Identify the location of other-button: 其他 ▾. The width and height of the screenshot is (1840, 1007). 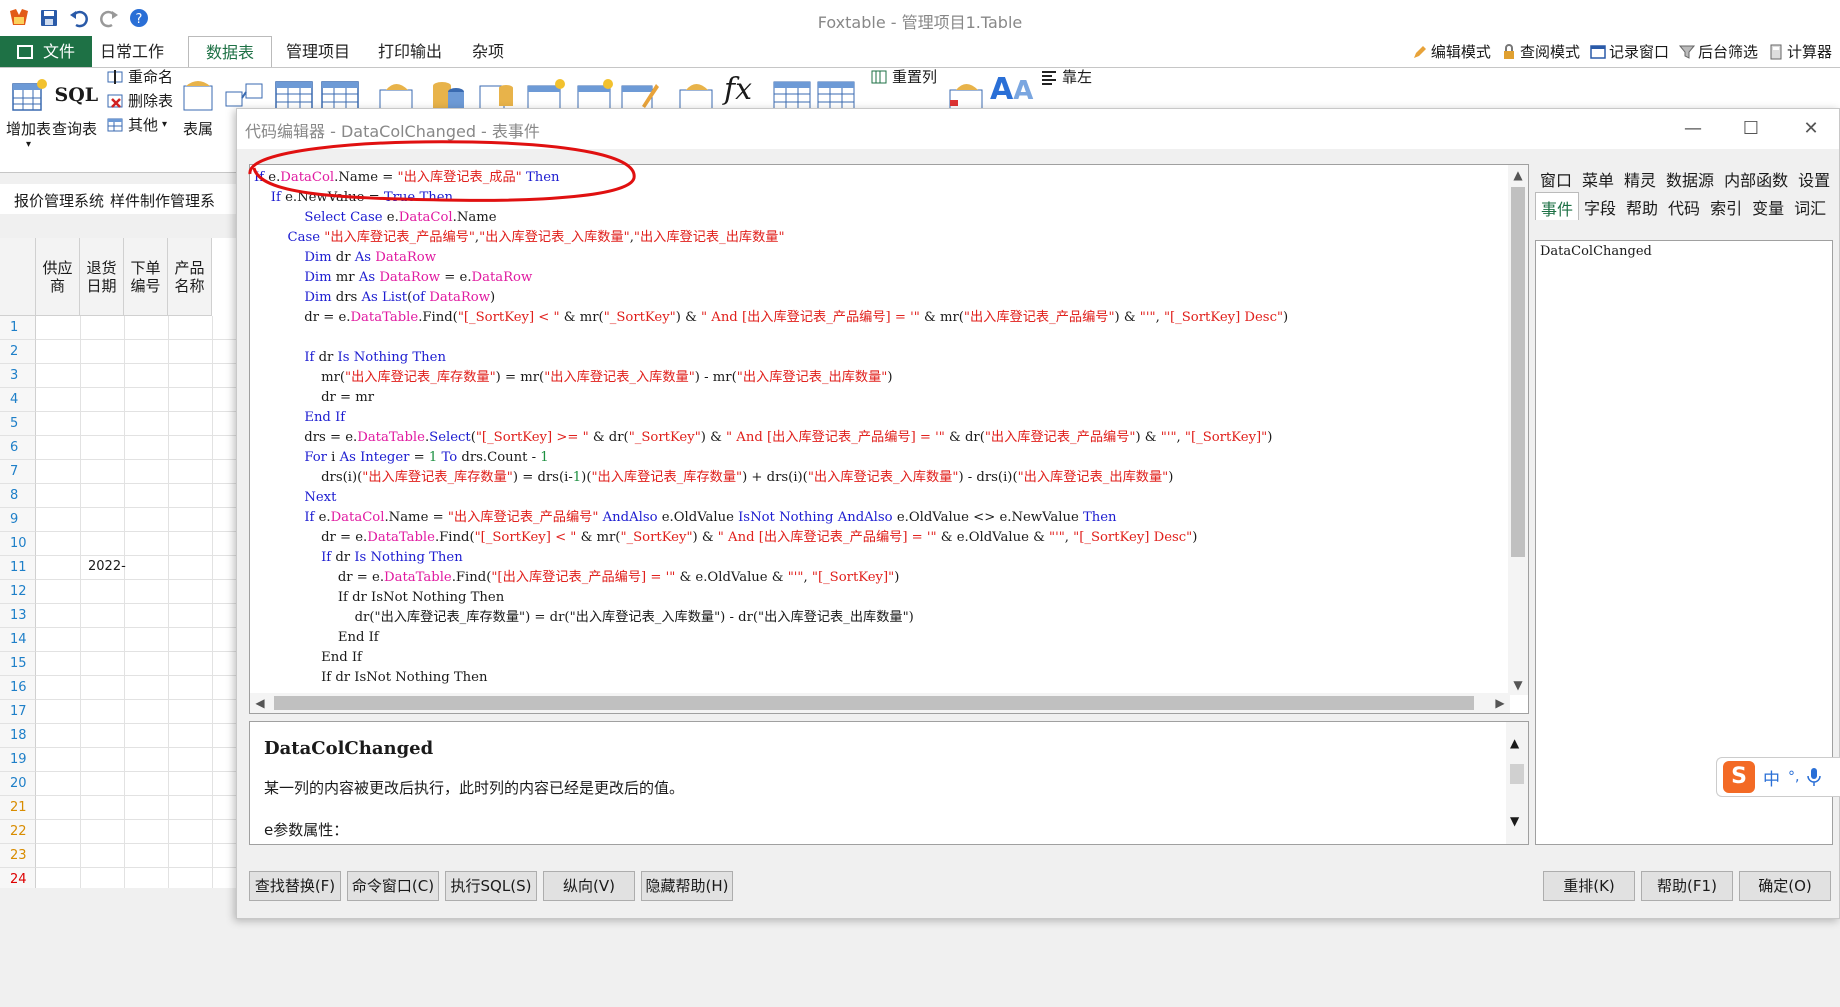
(136, 124).